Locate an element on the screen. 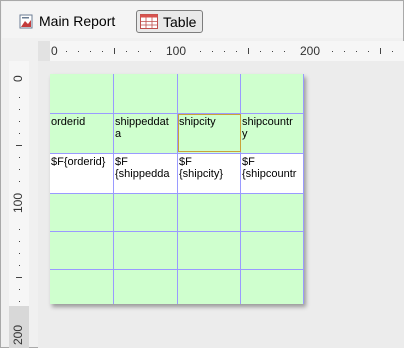 The width and height of the screenshot is (404, 348). tab-main-report: Main Report is located at coordinates (67, 21).